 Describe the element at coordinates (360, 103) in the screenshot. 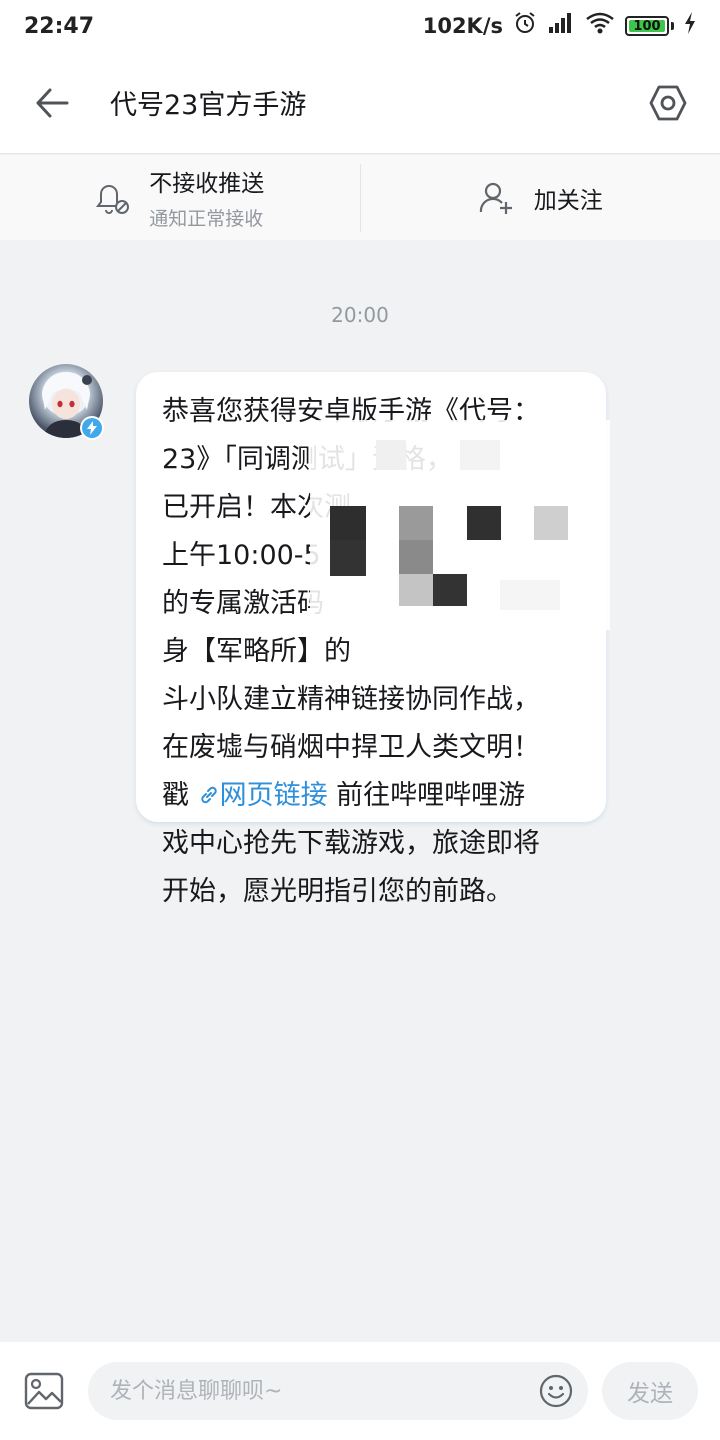

I see `top-nav: 代号23官方手游` at that location.